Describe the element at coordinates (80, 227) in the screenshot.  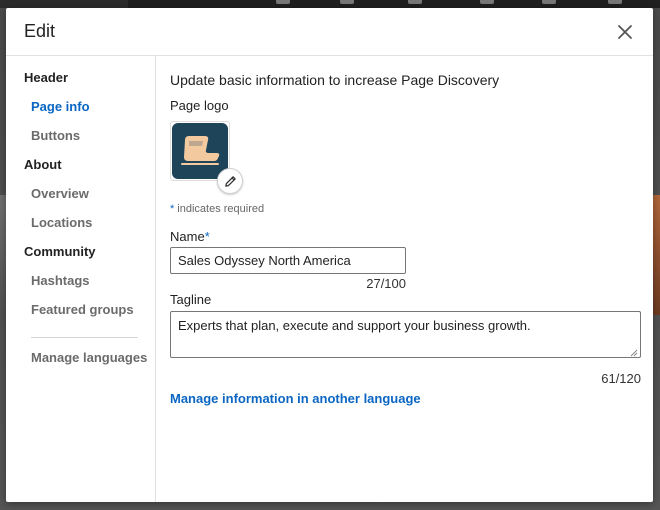
I see `sidebar-item-locations: Locations` at that location.